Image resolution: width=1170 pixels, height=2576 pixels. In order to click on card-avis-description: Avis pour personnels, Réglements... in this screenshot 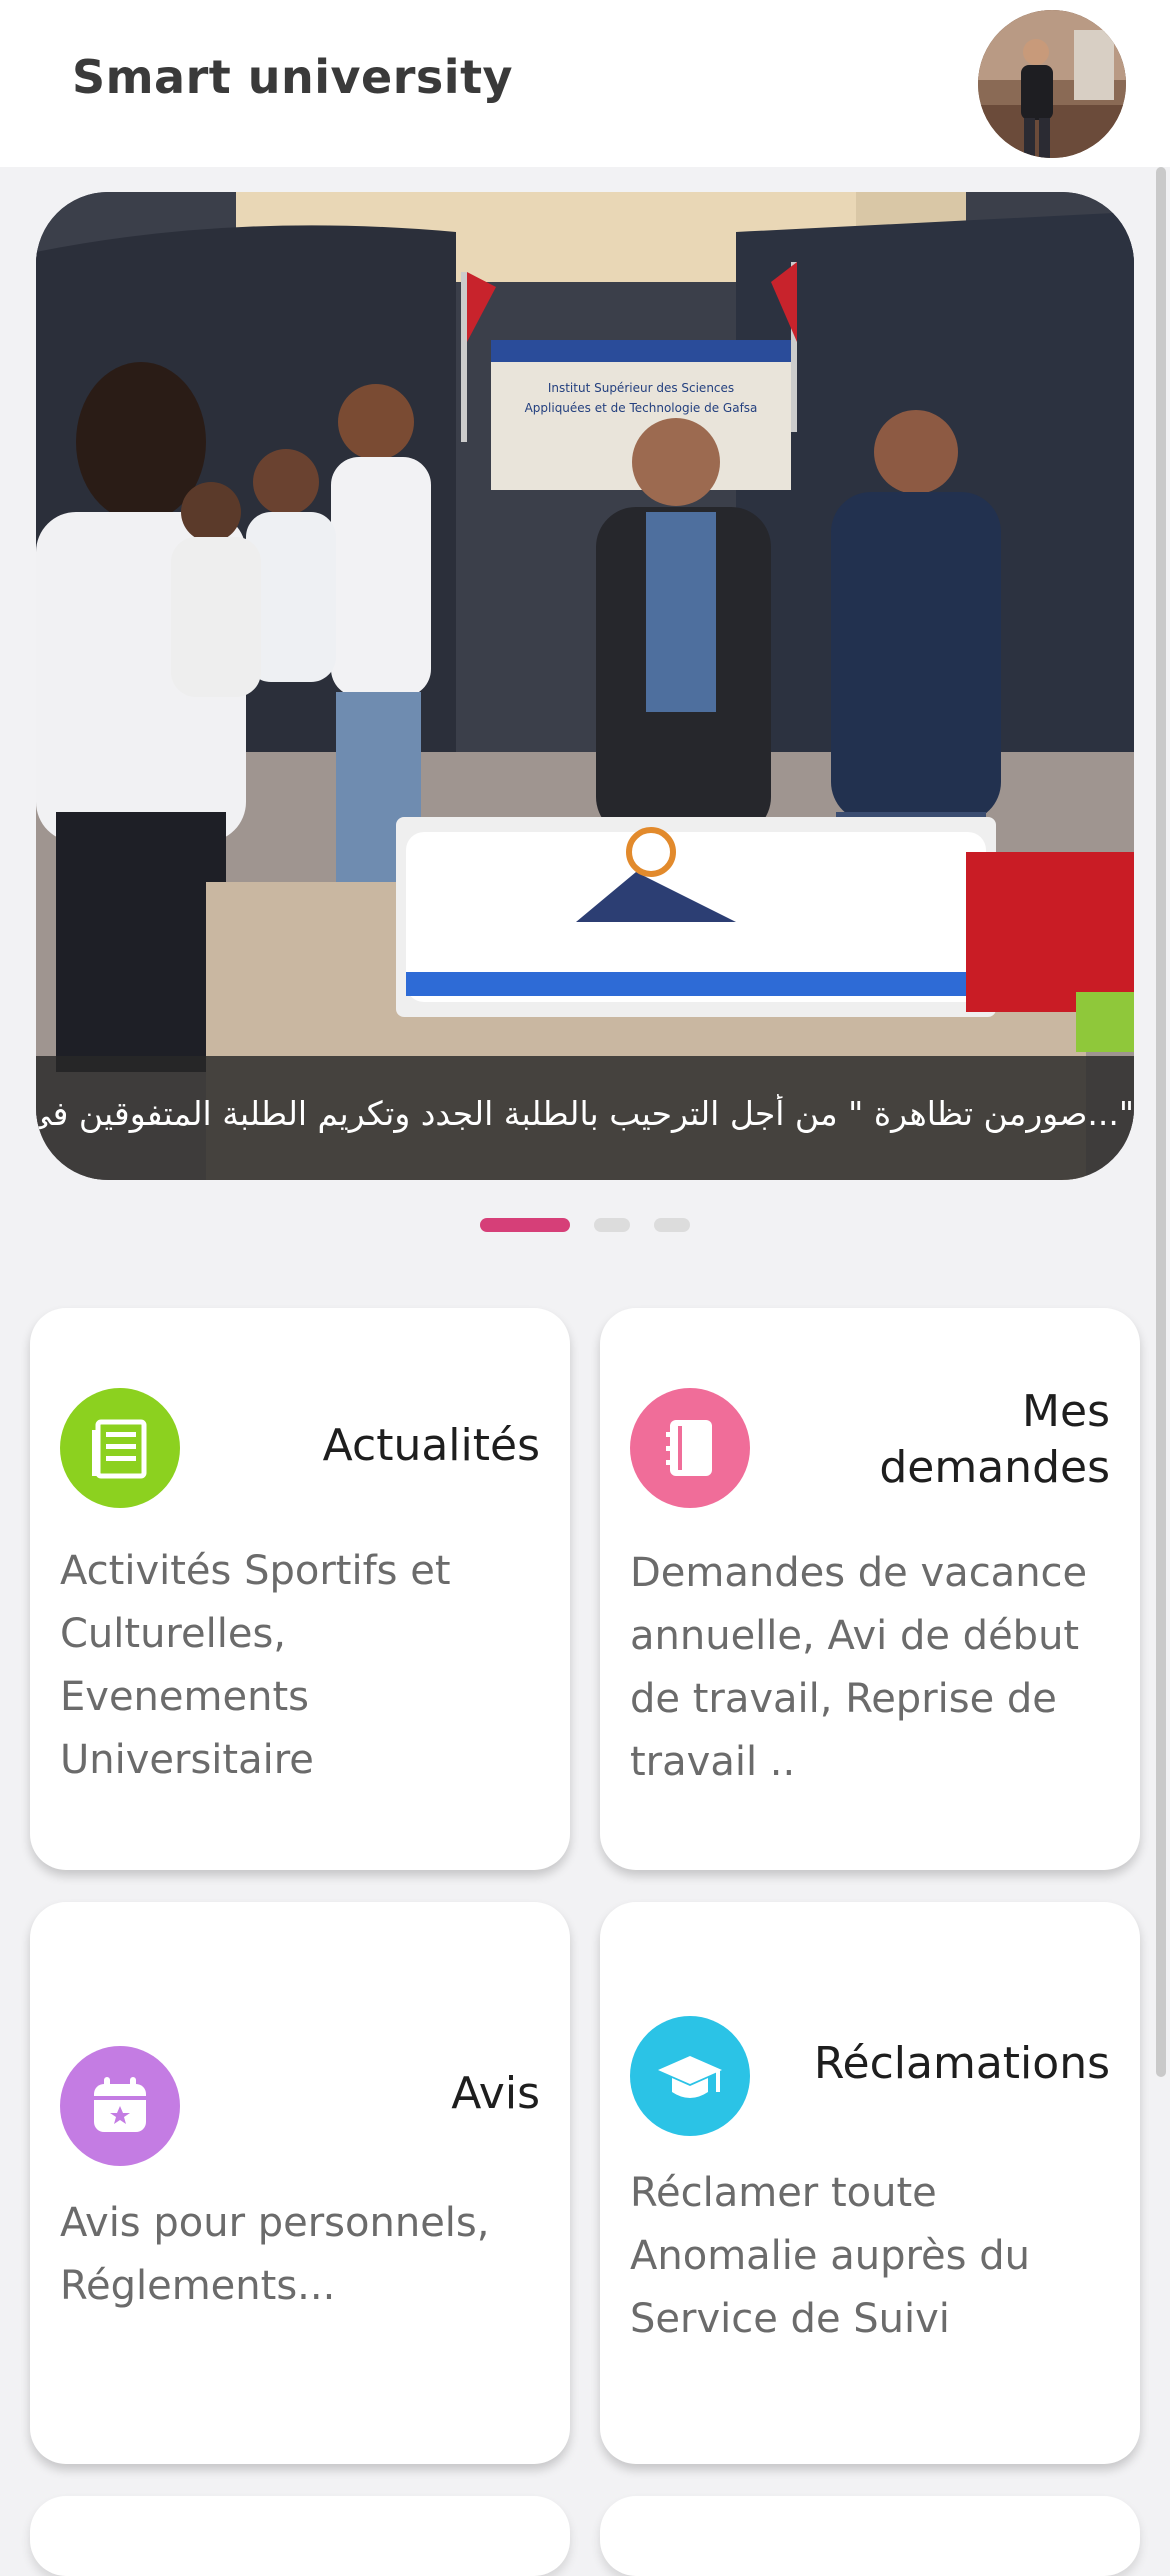, I will do `click(275, 2254)`.